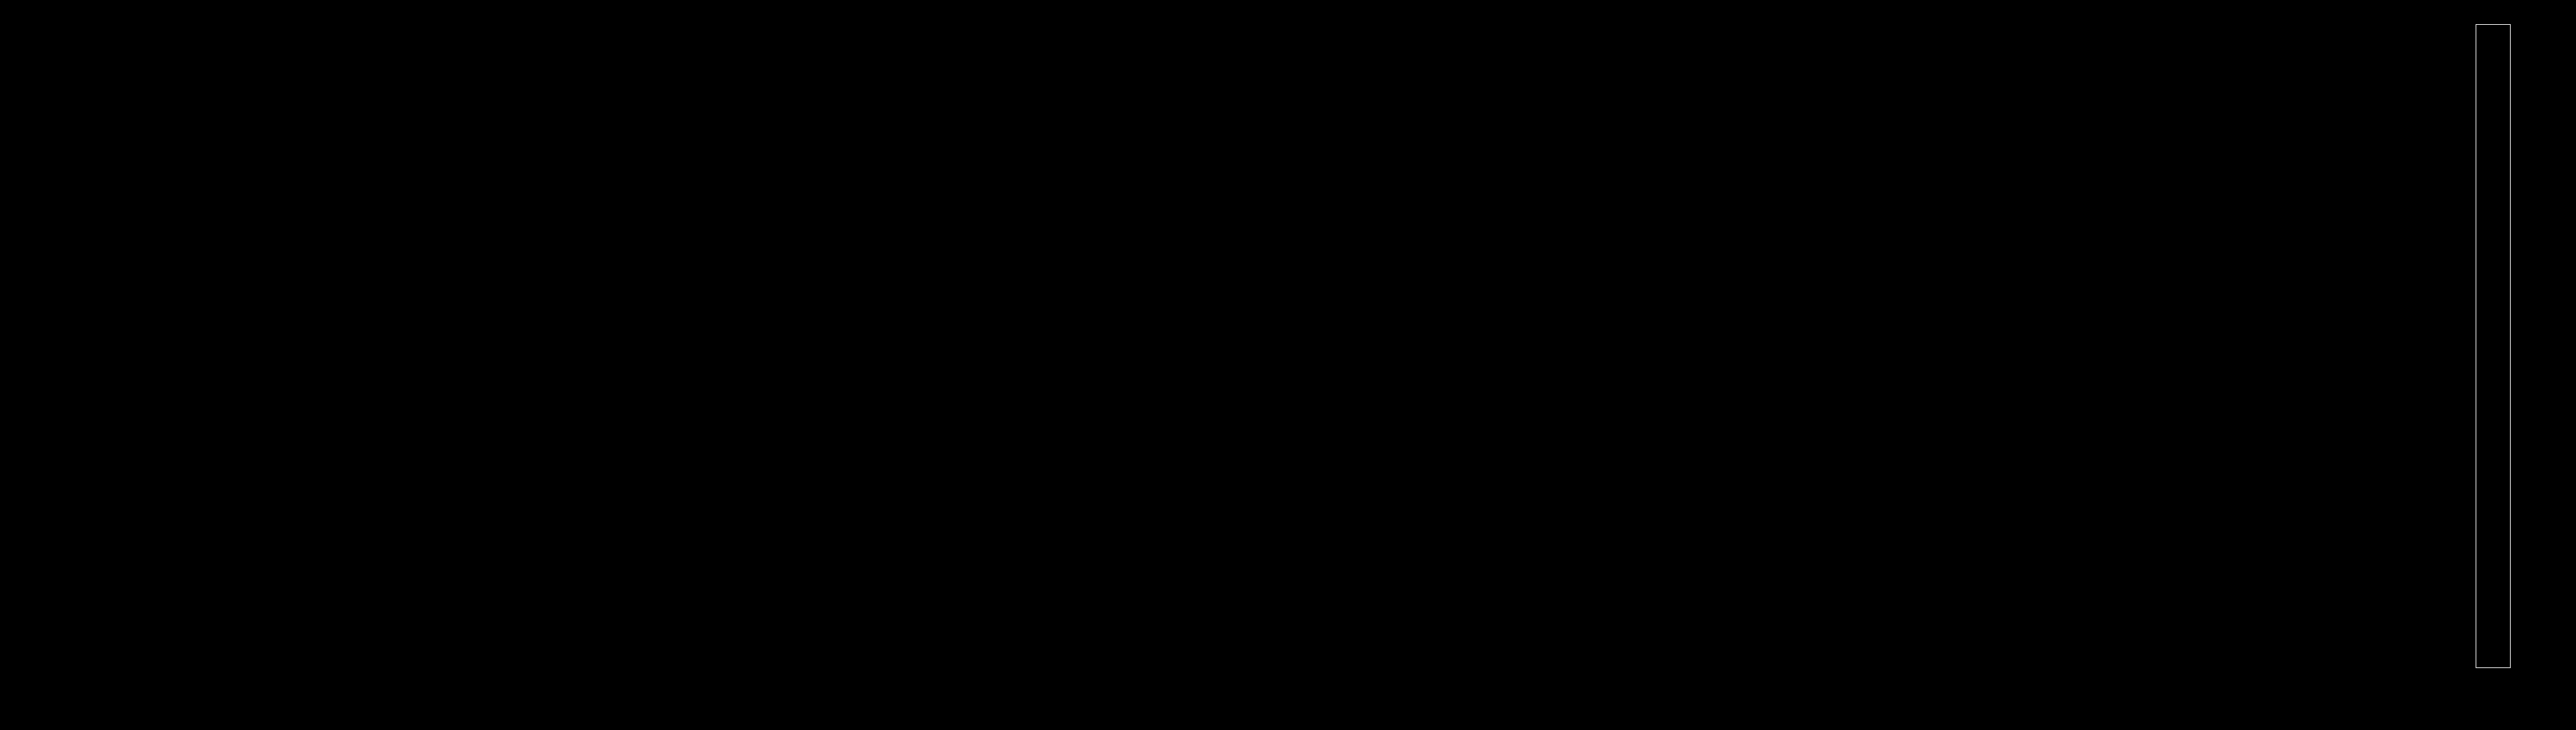 The height and width of the screenshot is (730, 2576). I want to click on colorbar, so click(2493, 346).